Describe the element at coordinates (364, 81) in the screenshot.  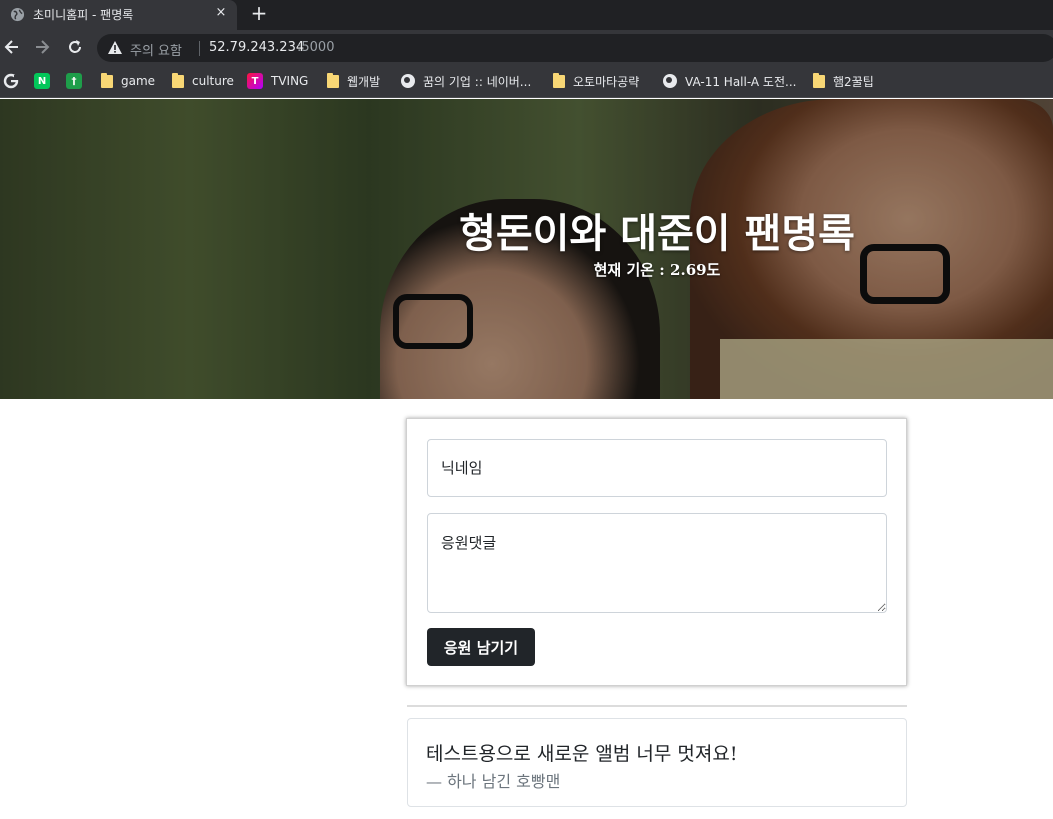
I see `bookmark-label: 웹개발` at that location.